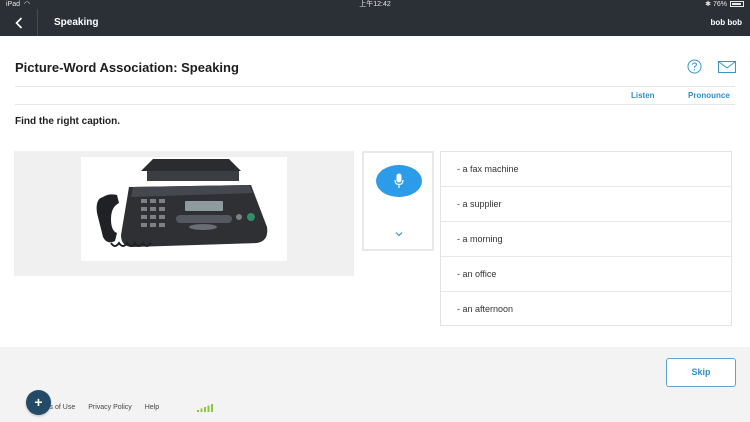  I want to click on privacy-link: Privacy Policy, so click(110, 407).